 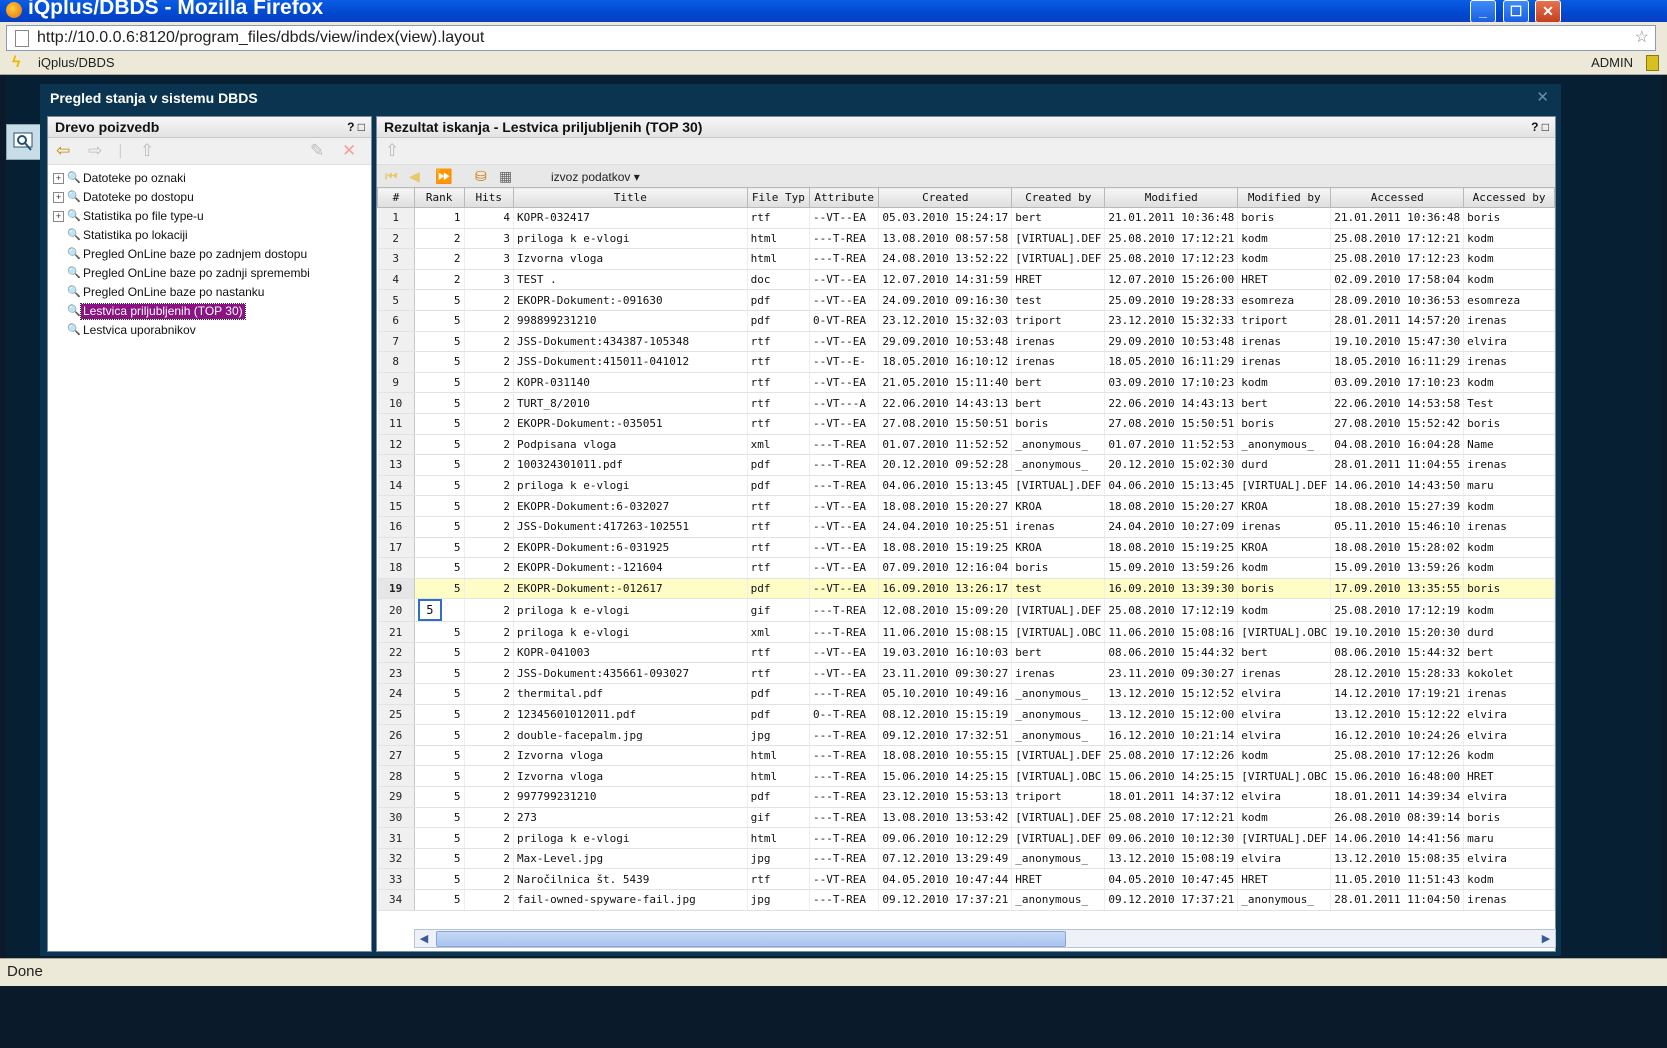 I want to click on table-cell: 0-VT-REA, so click(x=844, y=321).